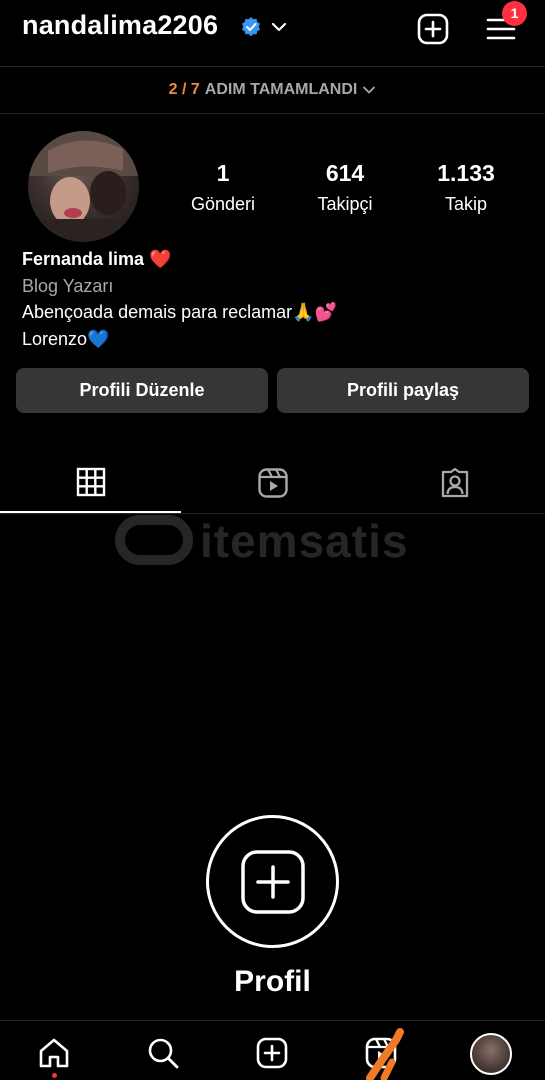  I want to click on stat-following-value: 1.133, so click(466, 173).